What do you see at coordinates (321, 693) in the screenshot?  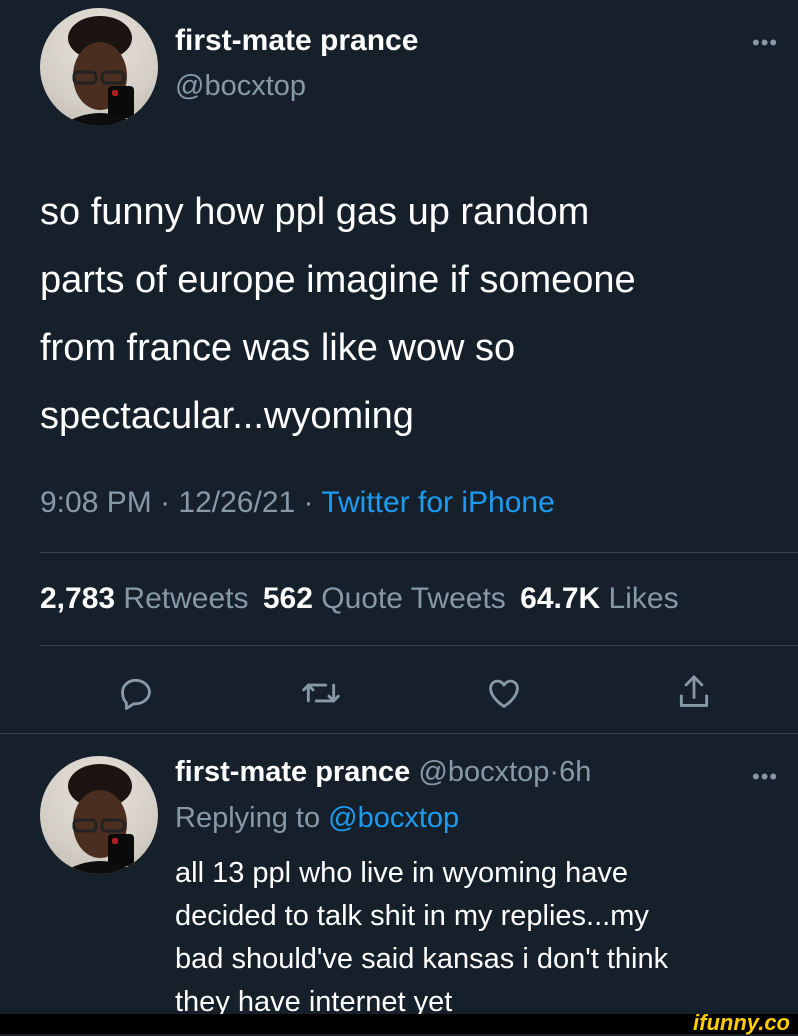 I see `retweet-icon` at bounding box center [321, 693].